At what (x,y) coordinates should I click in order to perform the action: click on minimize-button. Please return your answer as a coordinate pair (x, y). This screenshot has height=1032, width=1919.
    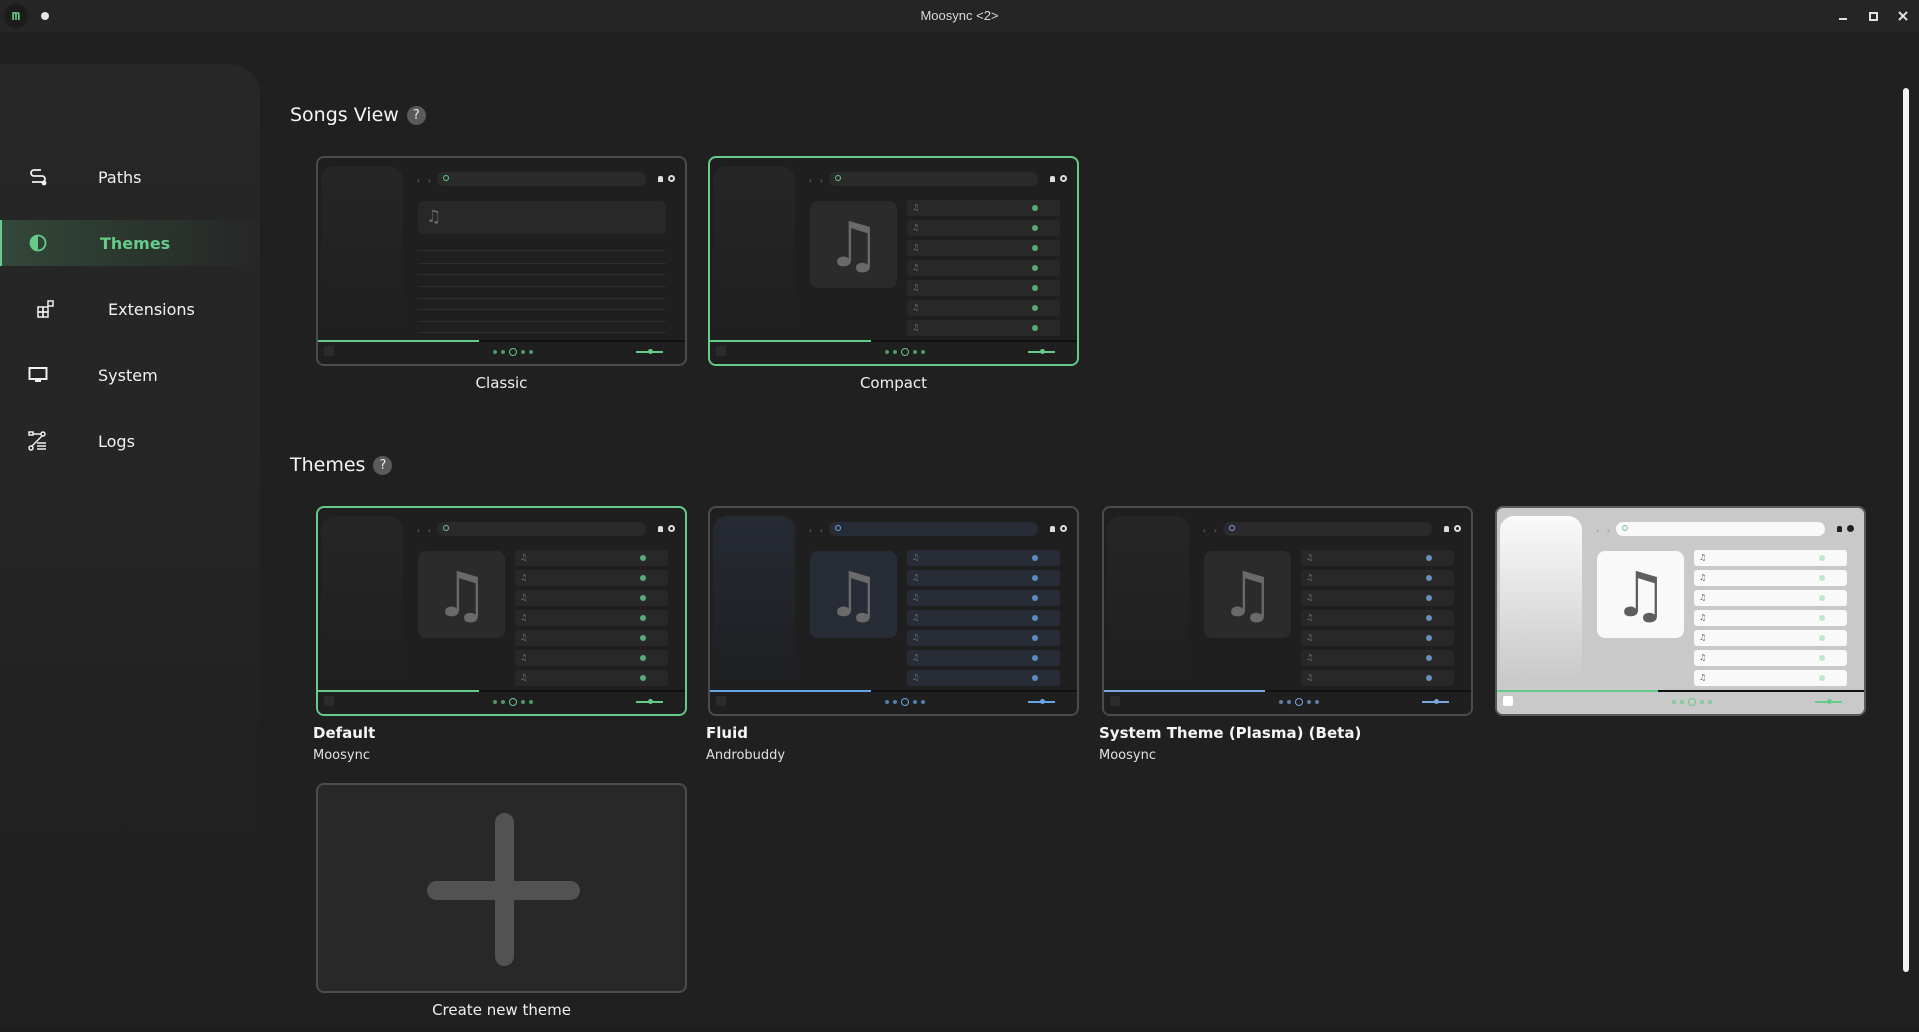
    Looking at the image, I should click on (1843, 16).